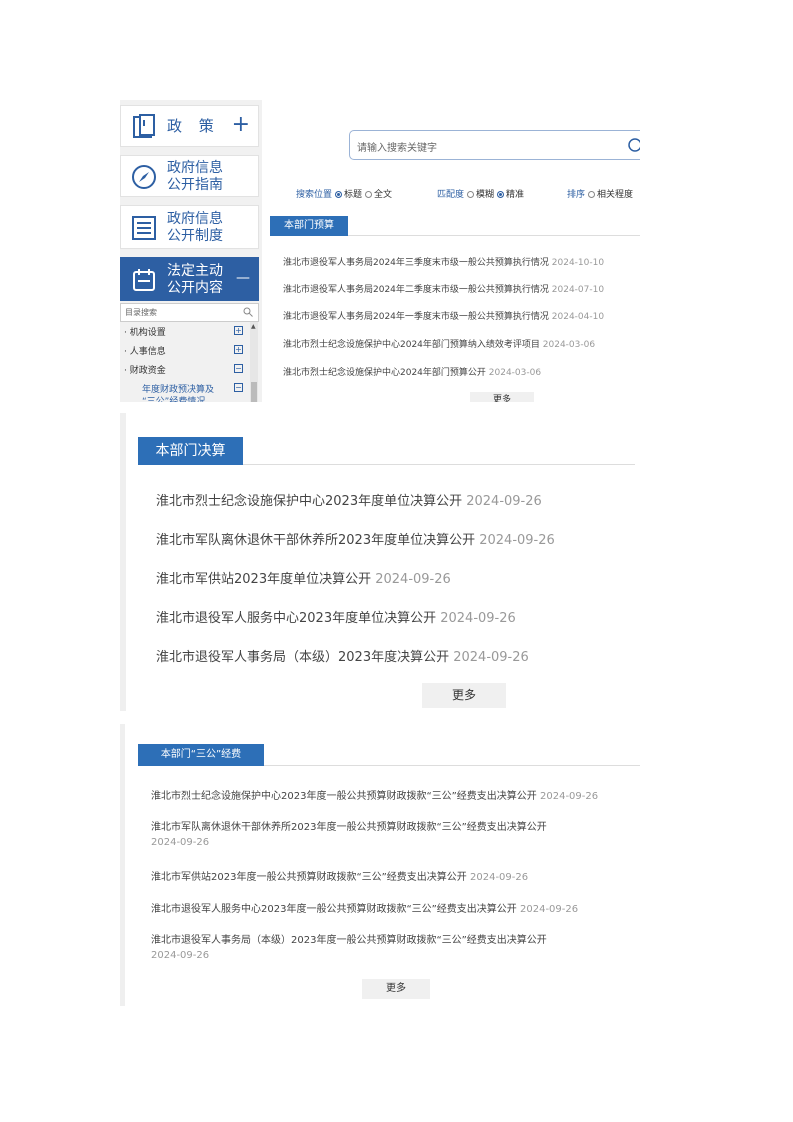 Image resolution: width=793 pixels, height=1122 pixels. I want to click on item-title: 淮北市军供站2023年度单位决算公开, so click(263, 579).